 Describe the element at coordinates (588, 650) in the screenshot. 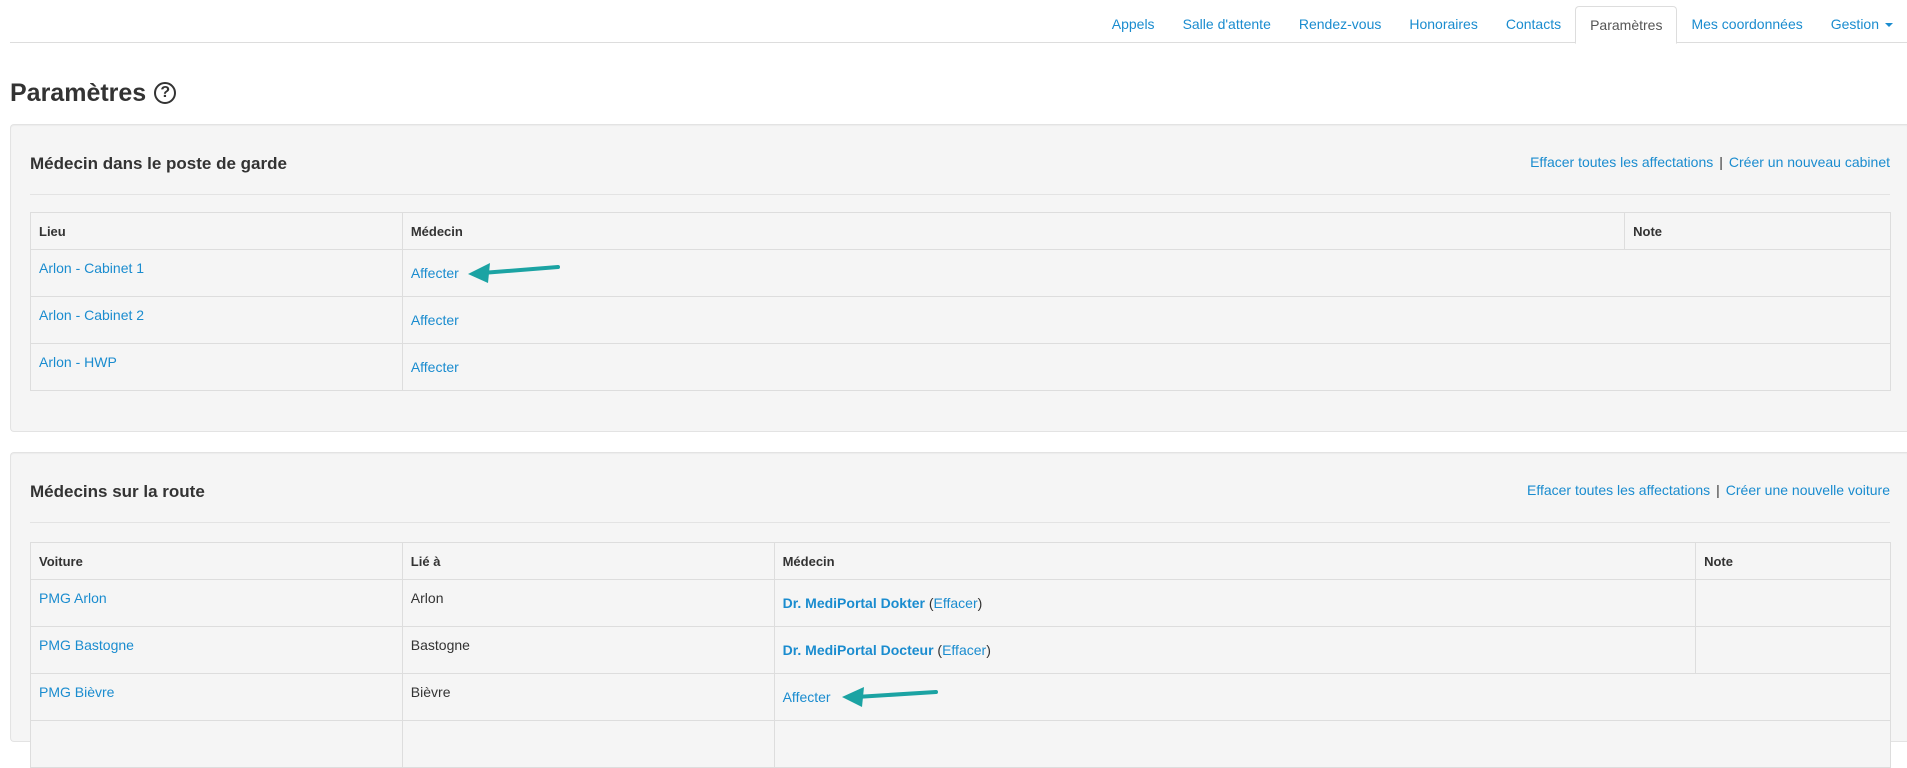

I see `lie-a-cell: Bastogne` at that location.